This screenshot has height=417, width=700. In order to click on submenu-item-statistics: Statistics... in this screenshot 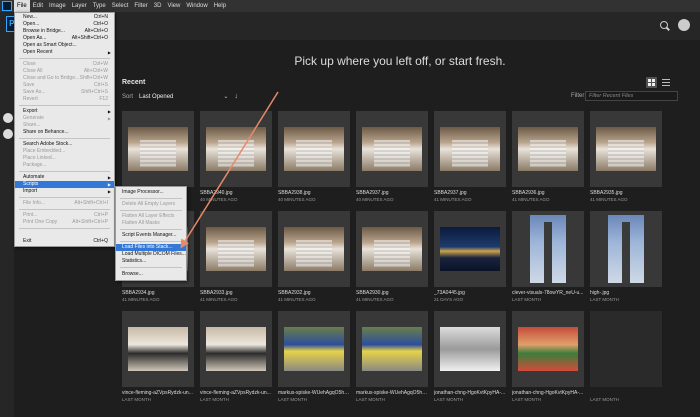, I will do `click(151, 261)`.